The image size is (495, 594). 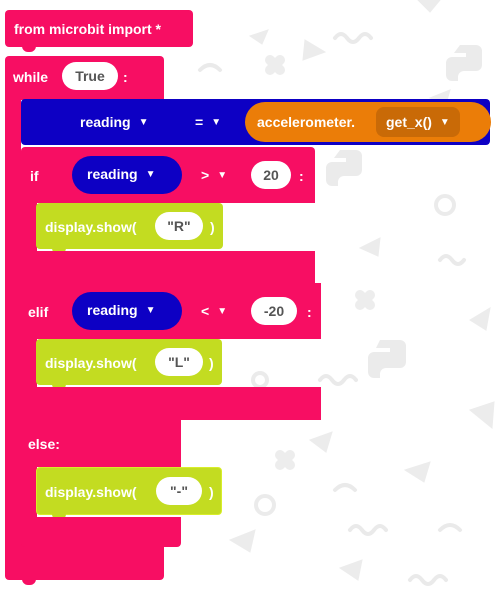 I want to click on while-condition-value: True, so click(x=90, y=76).